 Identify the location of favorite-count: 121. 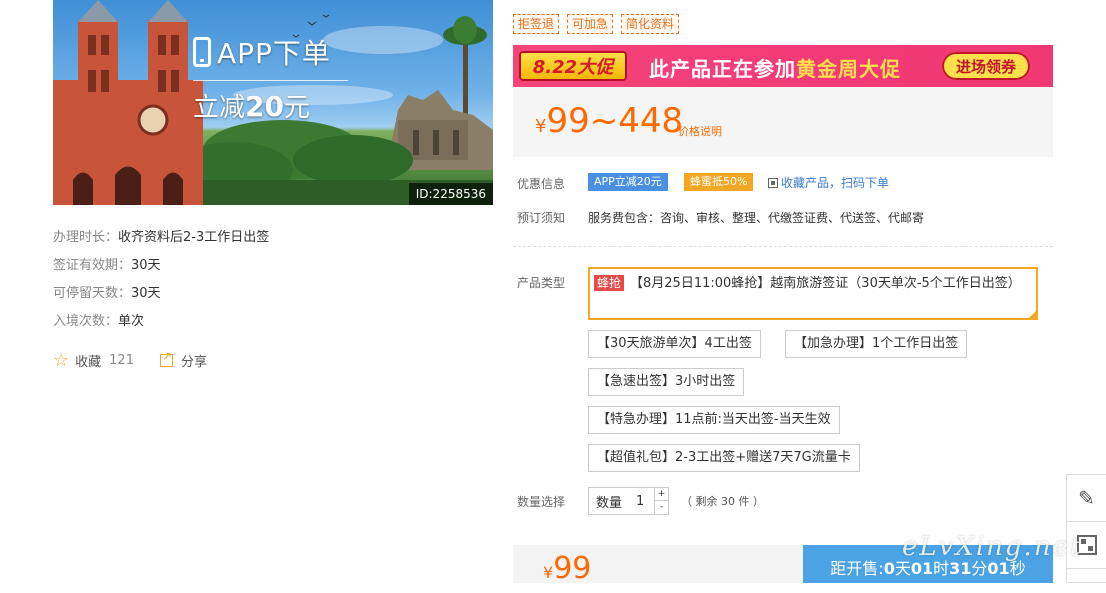
(121, 360).